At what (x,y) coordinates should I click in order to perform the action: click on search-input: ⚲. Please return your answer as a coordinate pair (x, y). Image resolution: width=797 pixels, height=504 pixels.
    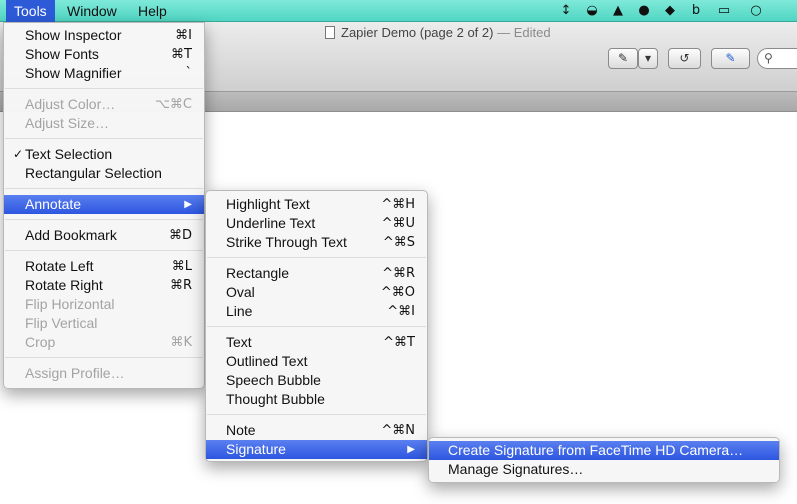
    Looking at the image, I should click on (777, 58).